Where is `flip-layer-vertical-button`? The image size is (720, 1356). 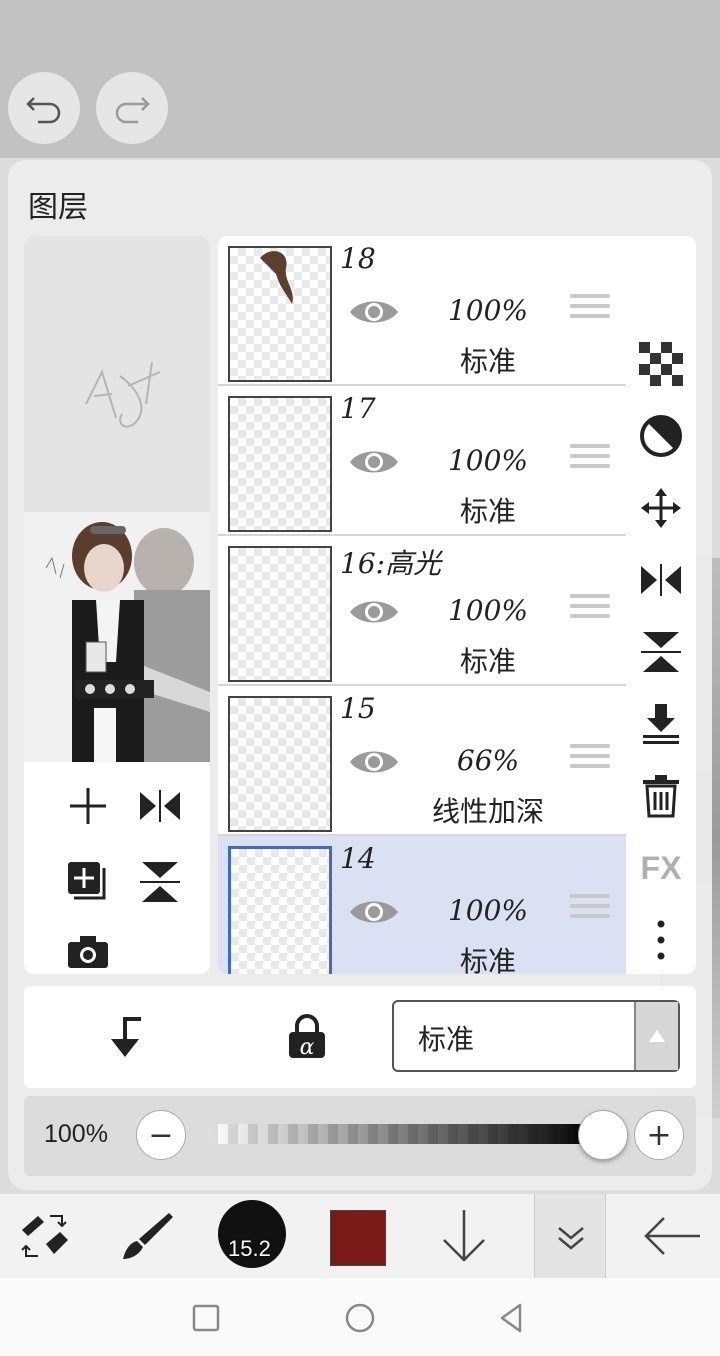 flip-layer-vertical-button is located at coordinates (160, 882).